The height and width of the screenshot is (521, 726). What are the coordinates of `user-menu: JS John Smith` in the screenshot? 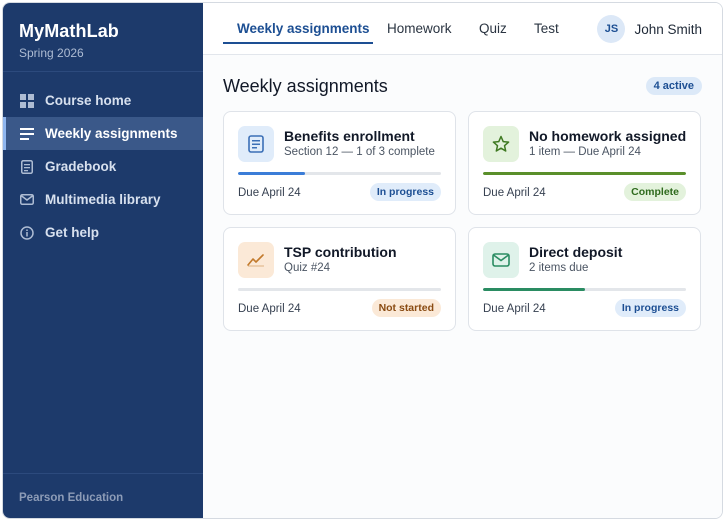 It's located at (649, 29).